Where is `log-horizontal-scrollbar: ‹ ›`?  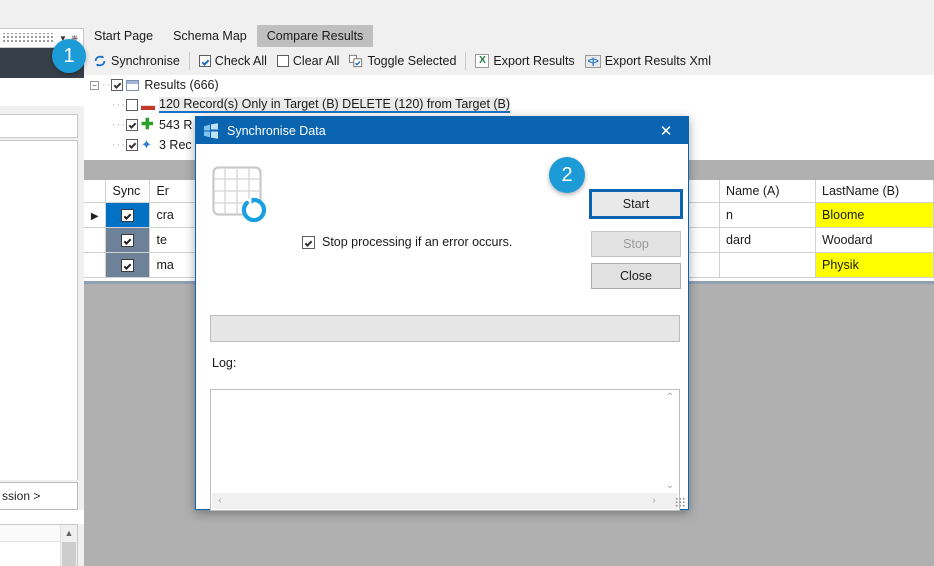 log-horizontal-scrollbar: ‹ › is located at coordinates (437, 501).